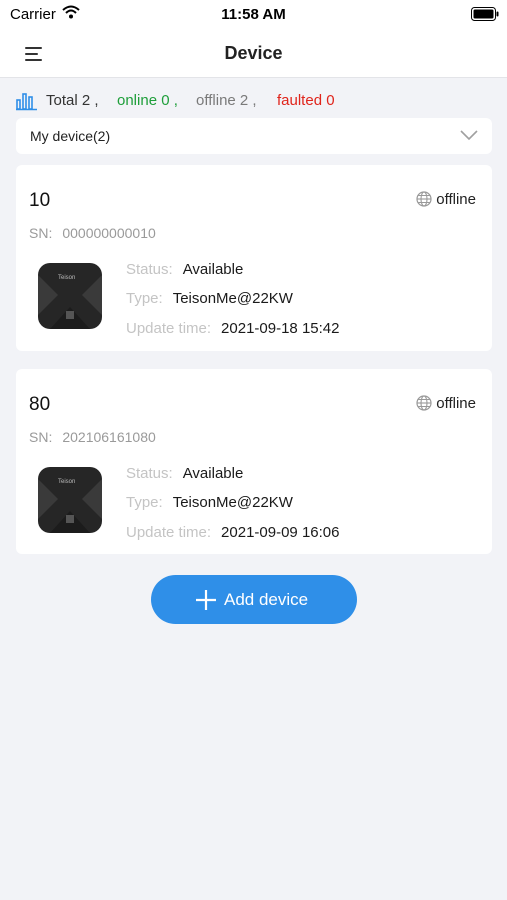 Image resolution: width=507 pixels, height=900 pixels. Describe the element at coordinates (469, 137) in the screenshot. I see `chevron-down-icon` at that location.